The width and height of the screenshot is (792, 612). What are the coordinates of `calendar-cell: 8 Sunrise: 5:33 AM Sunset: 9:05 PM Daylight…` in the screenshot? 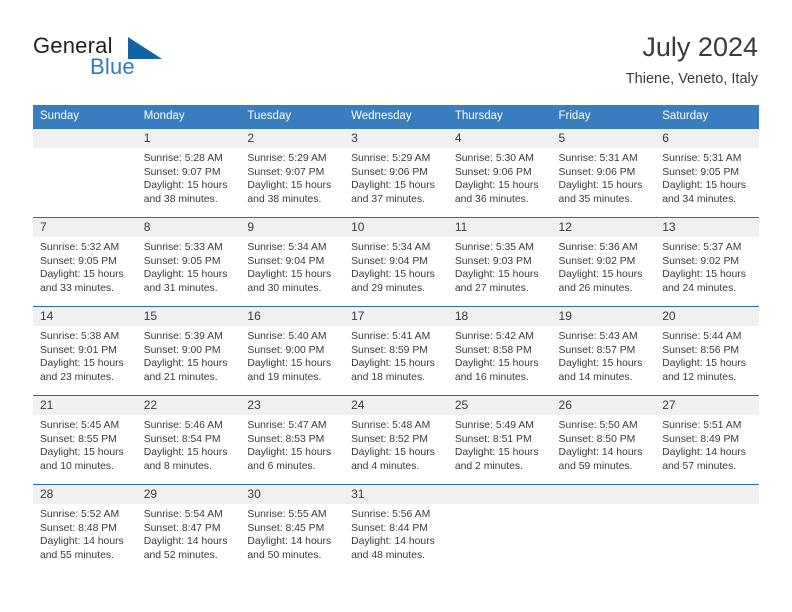 It's located at (188, 262).